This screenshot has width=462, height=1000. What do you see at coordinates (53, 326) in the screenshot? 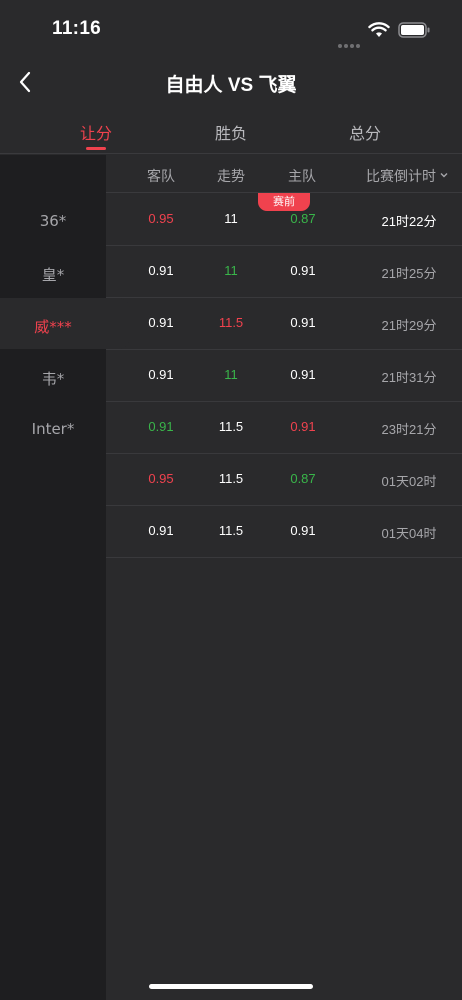
I see `company-item-active: 威***` at bounding box center [53, 326].